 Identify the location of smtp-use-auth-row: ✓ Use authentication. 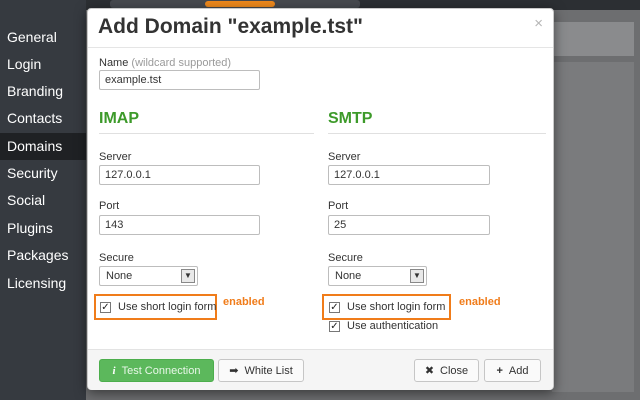
(383, 326).